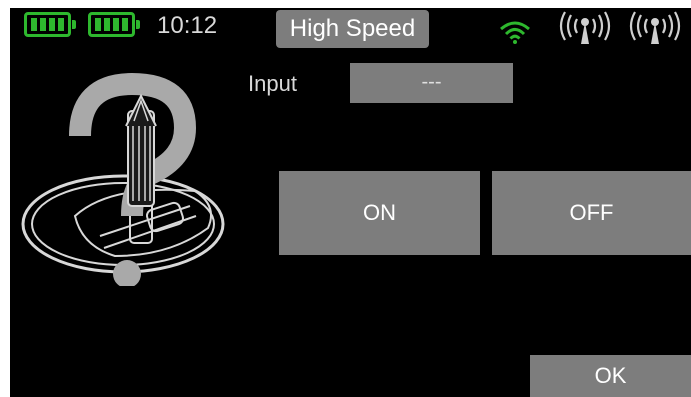  I want to click on wifi-icon, so click(515, 32).